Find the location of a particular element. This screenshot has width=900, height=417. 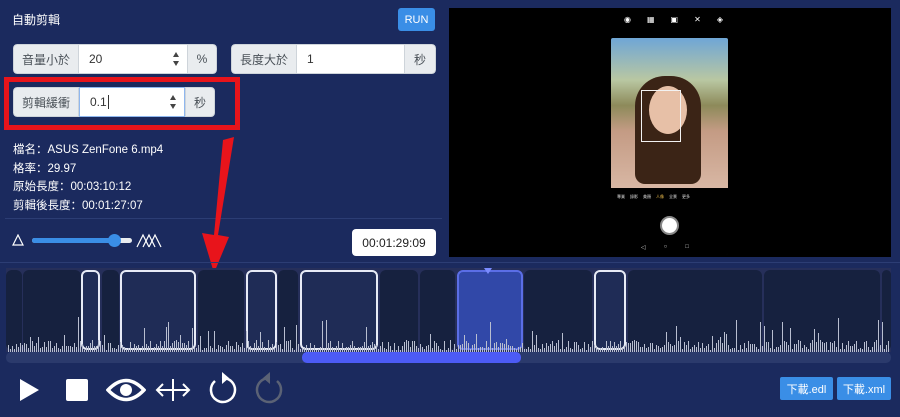

stop-icon is located at coordinates (77, 390).